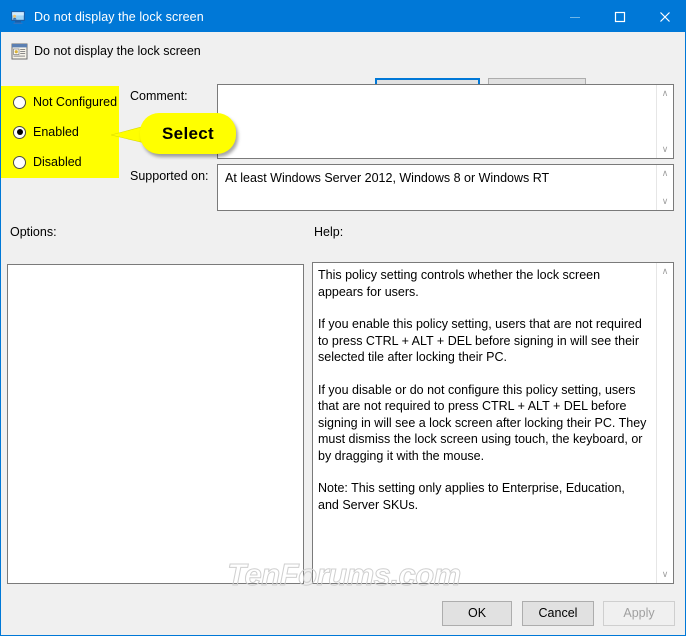 The height and width of the screenshot is (636, 686). I want to click on supported-on-label: Supported on:, so click(169, 176).